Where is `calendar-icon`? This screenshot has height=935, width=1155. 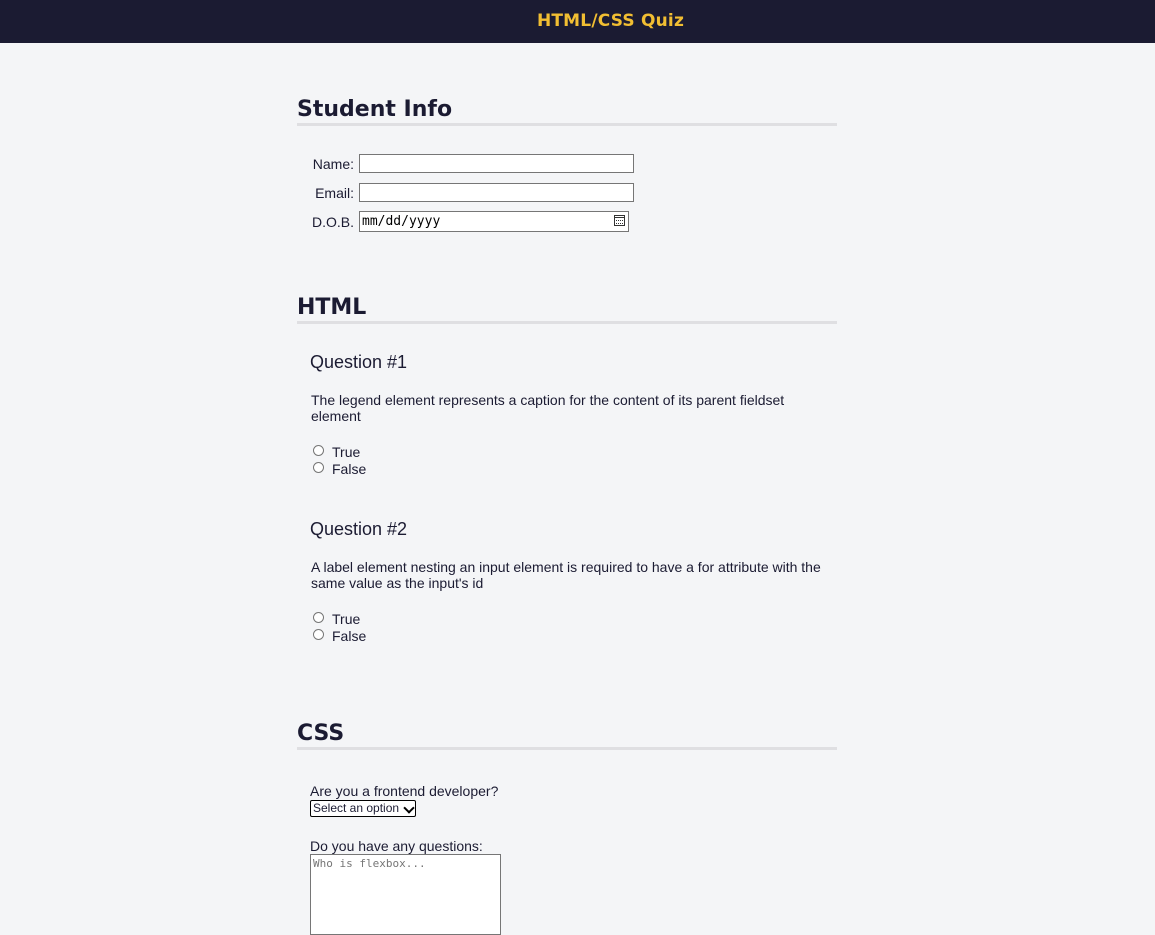 calendar-icon is located at coordinates (619, 220).